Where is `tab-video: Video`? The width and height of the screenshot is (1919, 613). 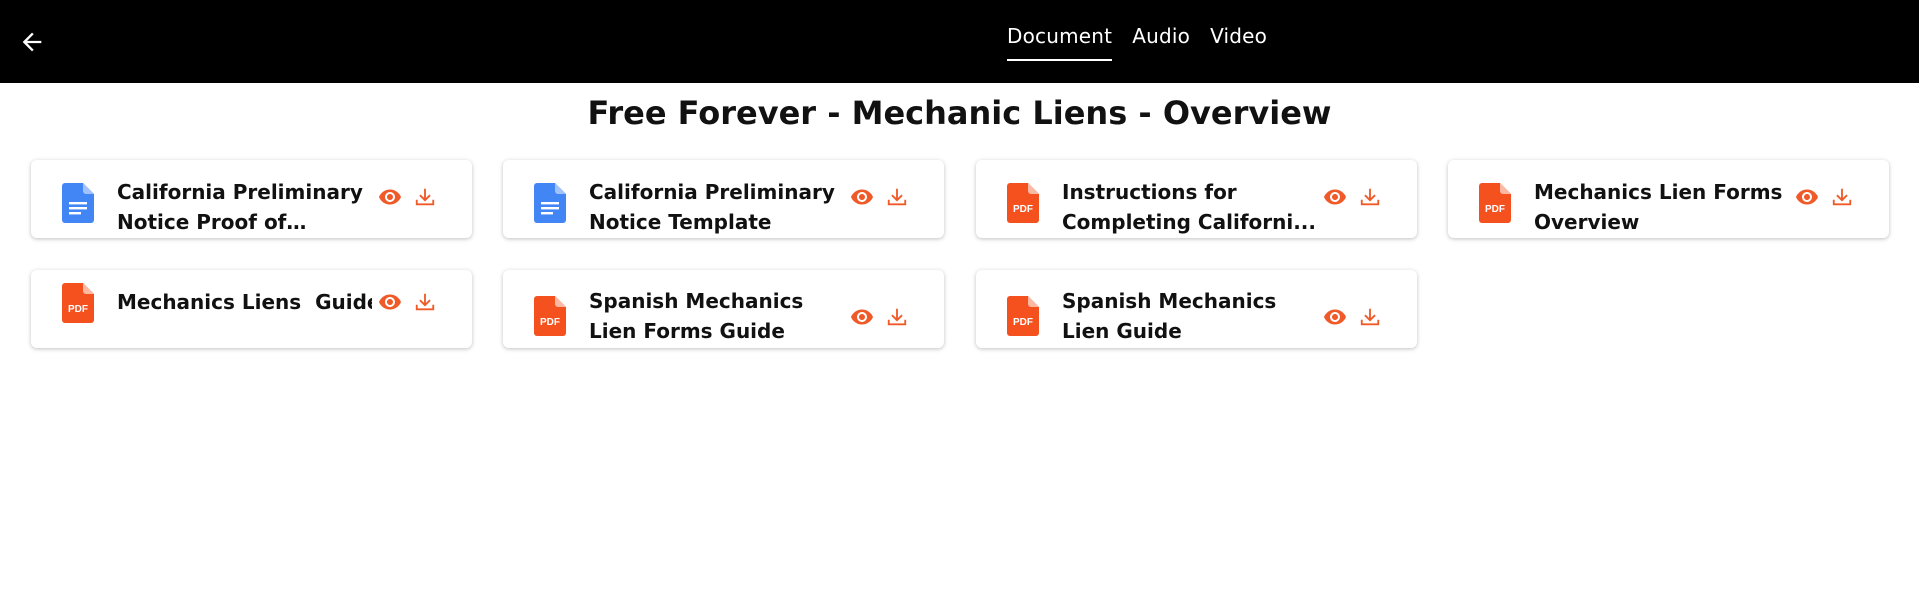 tab-video: Video is located at coordinates (1238, 29).